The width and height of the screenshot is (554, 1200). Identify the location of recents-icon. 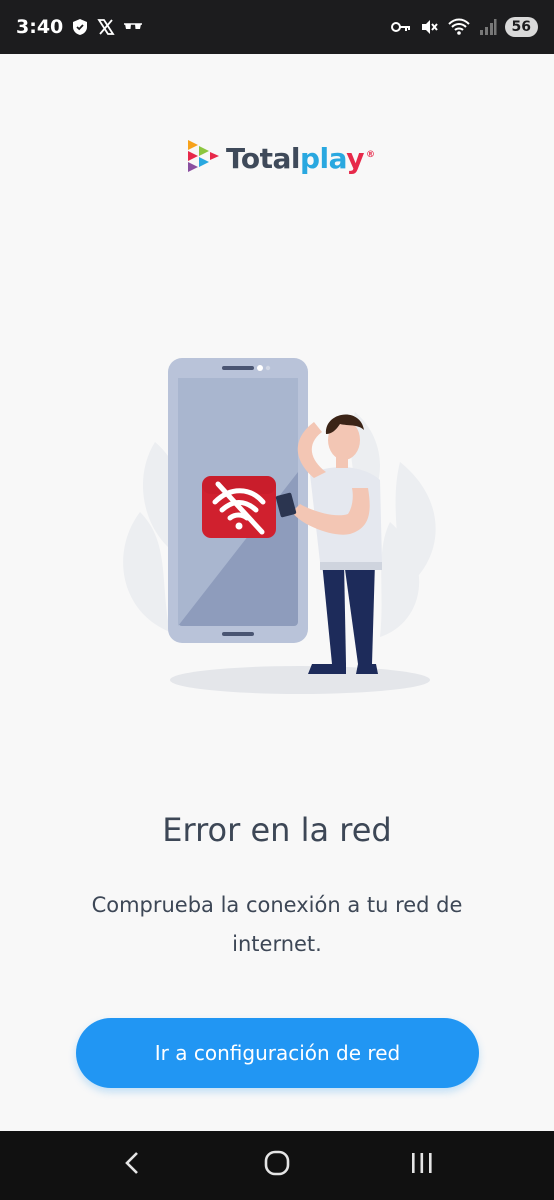
(422, 1165).